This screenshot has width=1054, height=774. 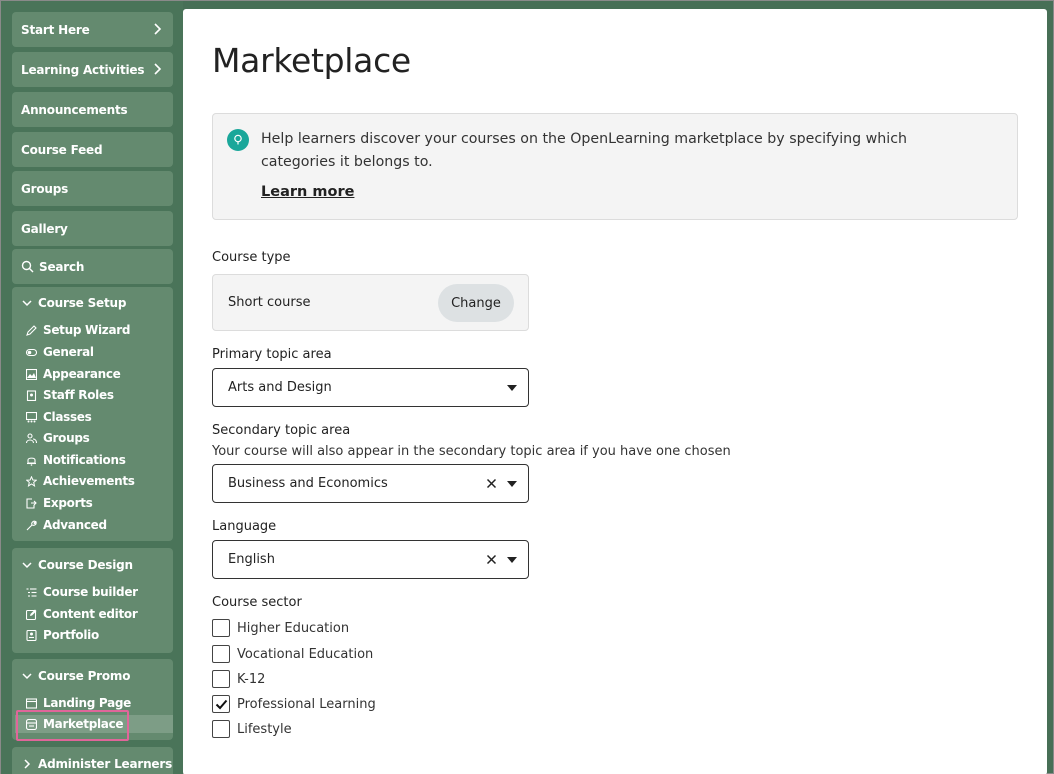 I want to click on checkbox-label: K-12, so click(x=251, y=679).